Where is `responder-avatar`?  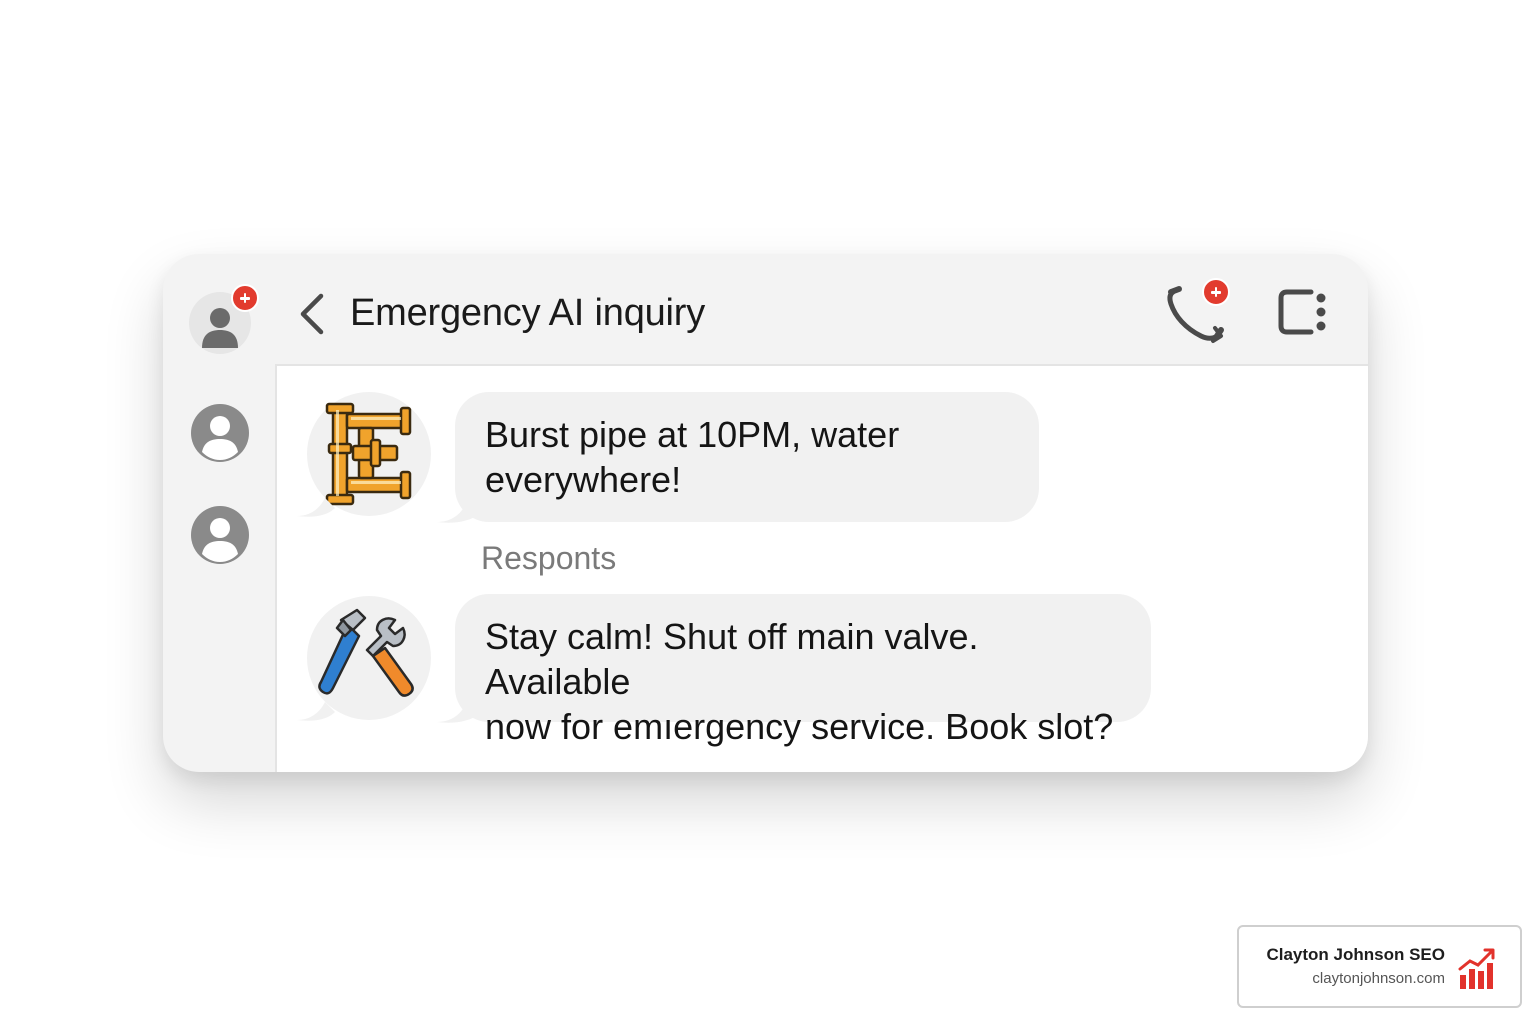
responder-avatar is located at coordinates (364, 658).